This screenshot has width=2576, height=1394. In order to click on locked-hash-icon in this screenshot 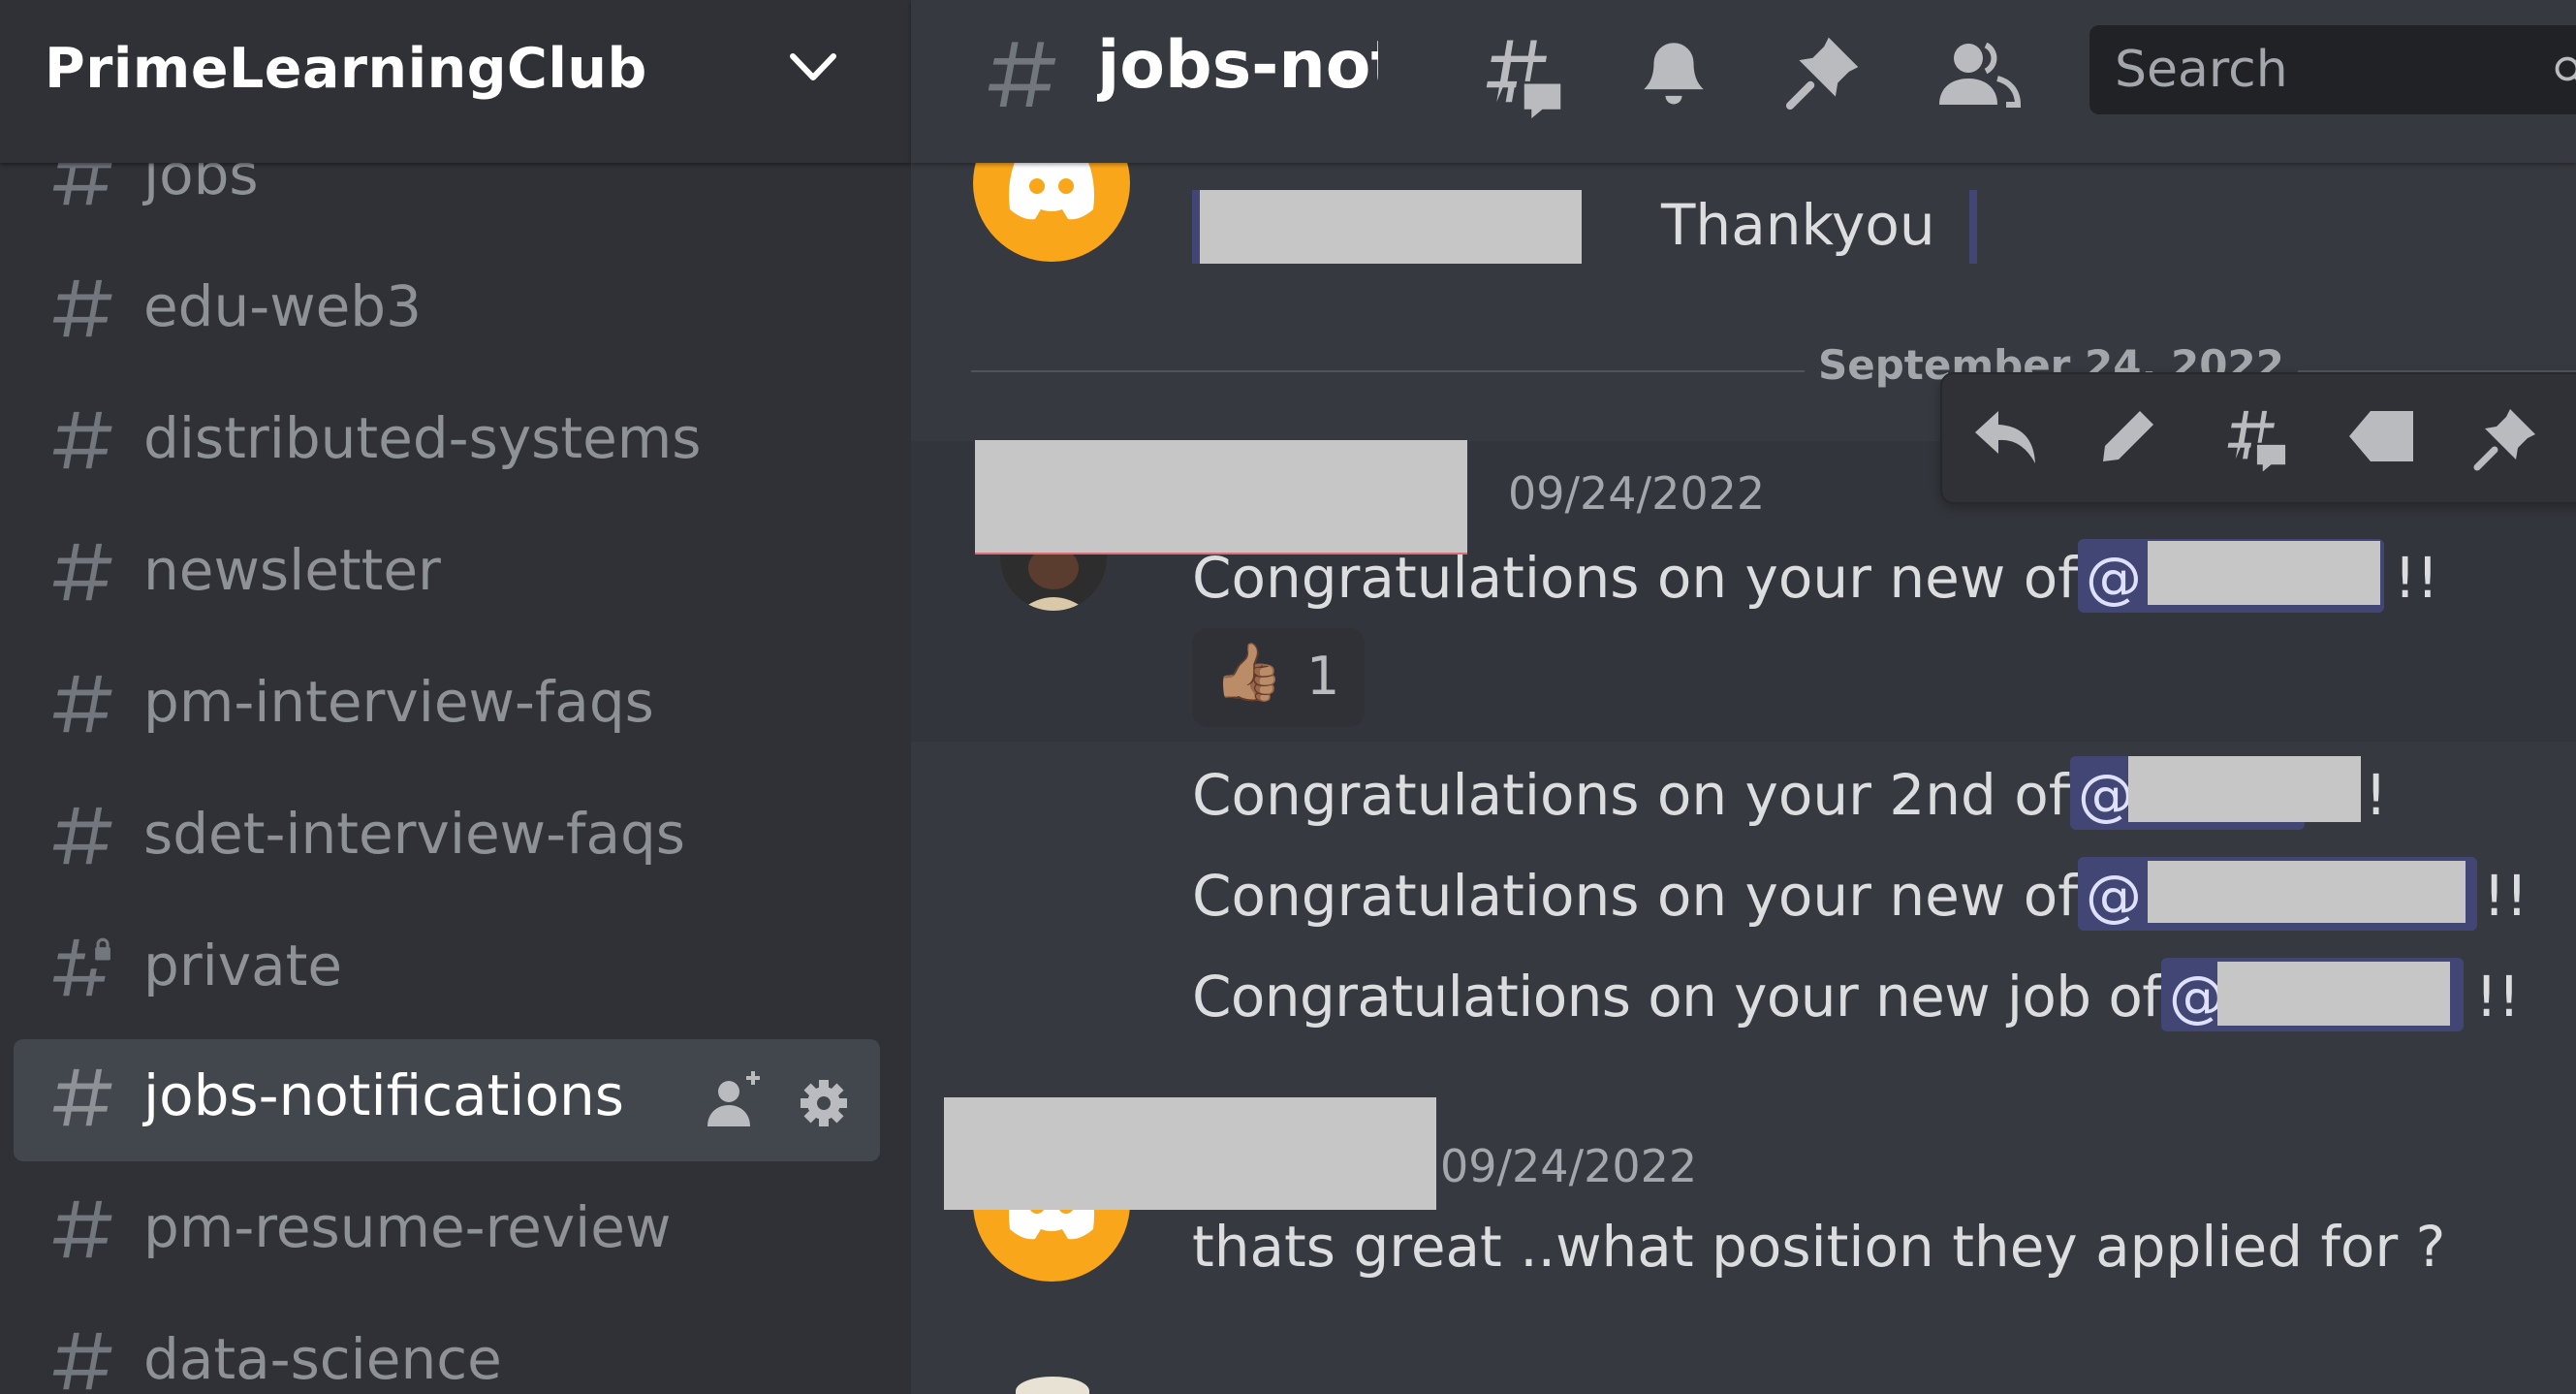, I will do `click(80, 970)`.